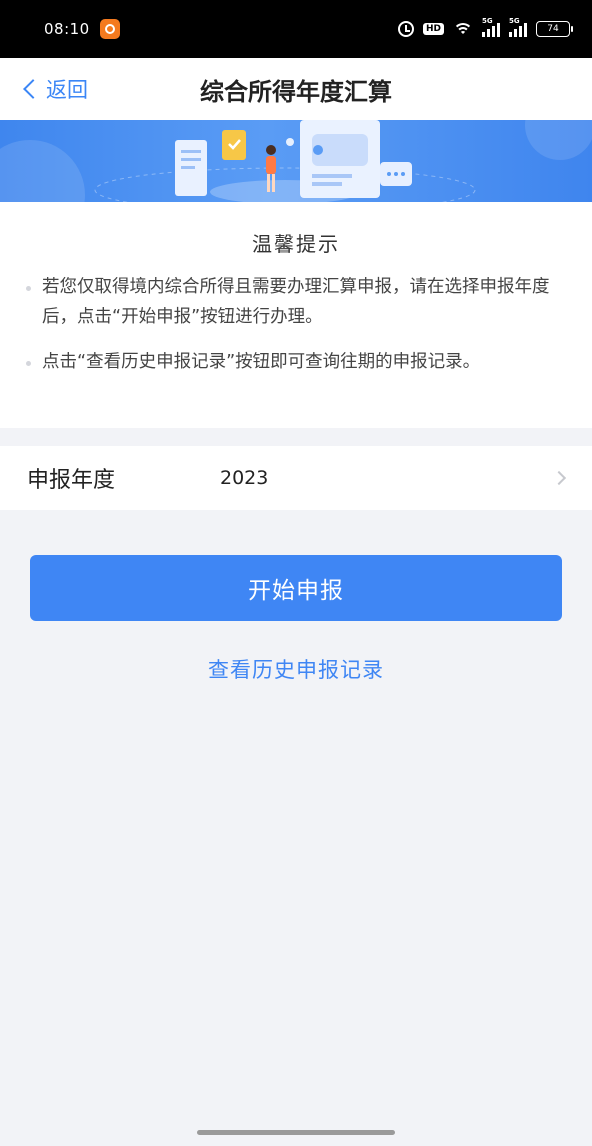 The image size is (592, 1146). Describe the element at coordinates (109, 29) in the screenshot. I see `app-notification-icon` at that location.